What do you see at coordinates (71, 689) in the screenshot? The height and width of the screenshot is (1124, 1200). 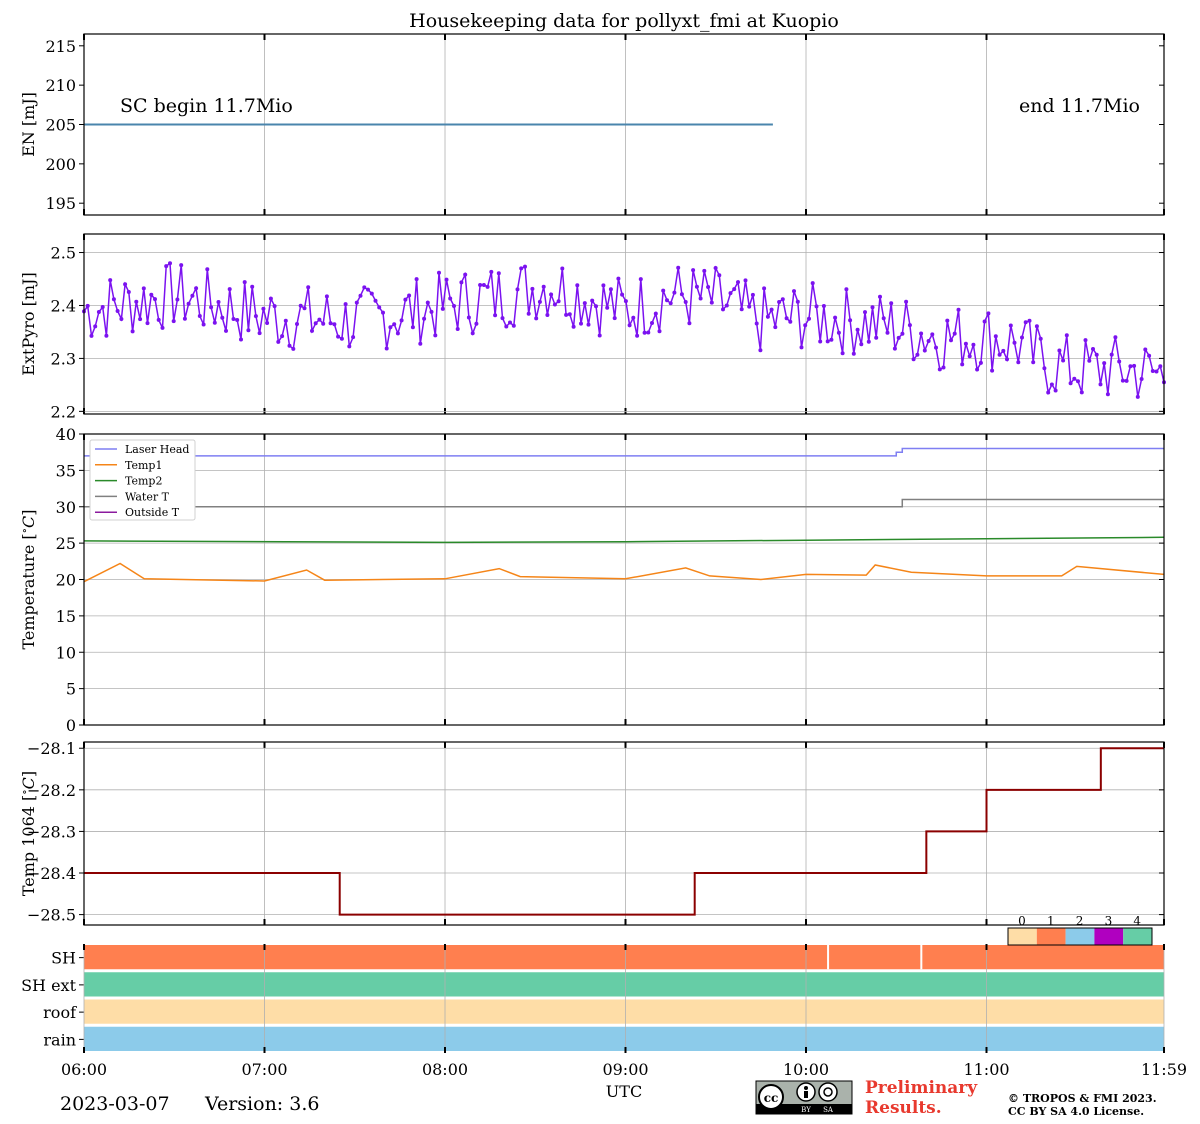 I see `temperature-ytick-label-1: 5` at bounding box center [71, 689].